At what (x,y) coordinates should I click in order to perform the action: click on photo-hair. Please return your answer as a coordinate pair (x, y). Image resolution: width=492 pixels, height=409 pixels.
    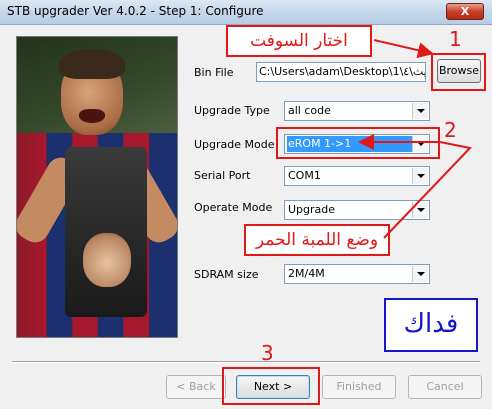
    Looking at the image, I should click on (92, 64).